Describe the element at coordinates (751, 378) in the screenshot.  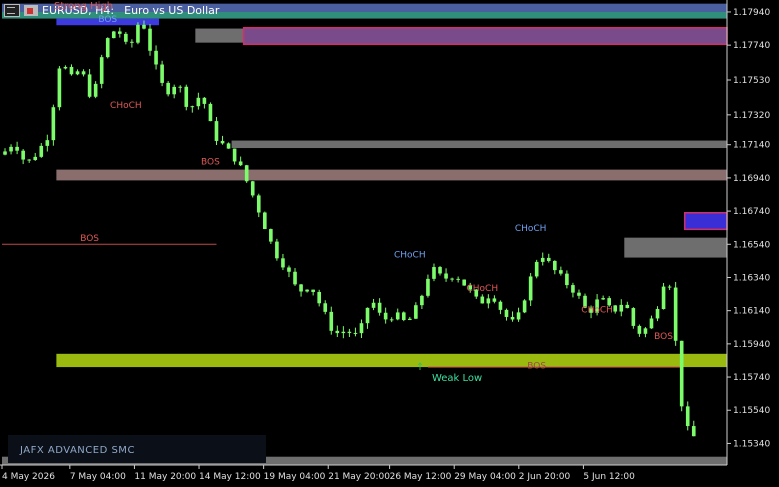
I see `y-tick-label-11: 1.15740` at that location.